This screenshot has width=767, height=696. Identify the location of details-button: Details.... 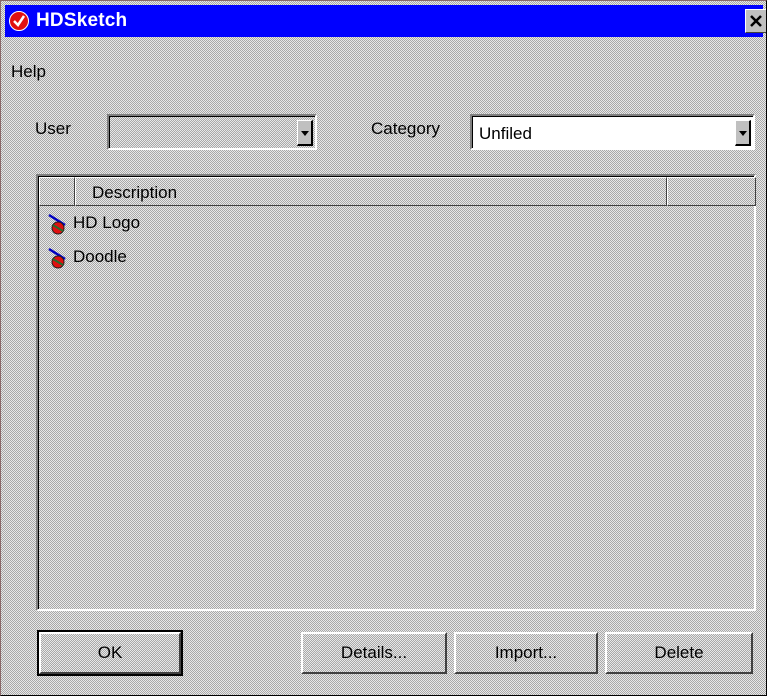
(374, 653).